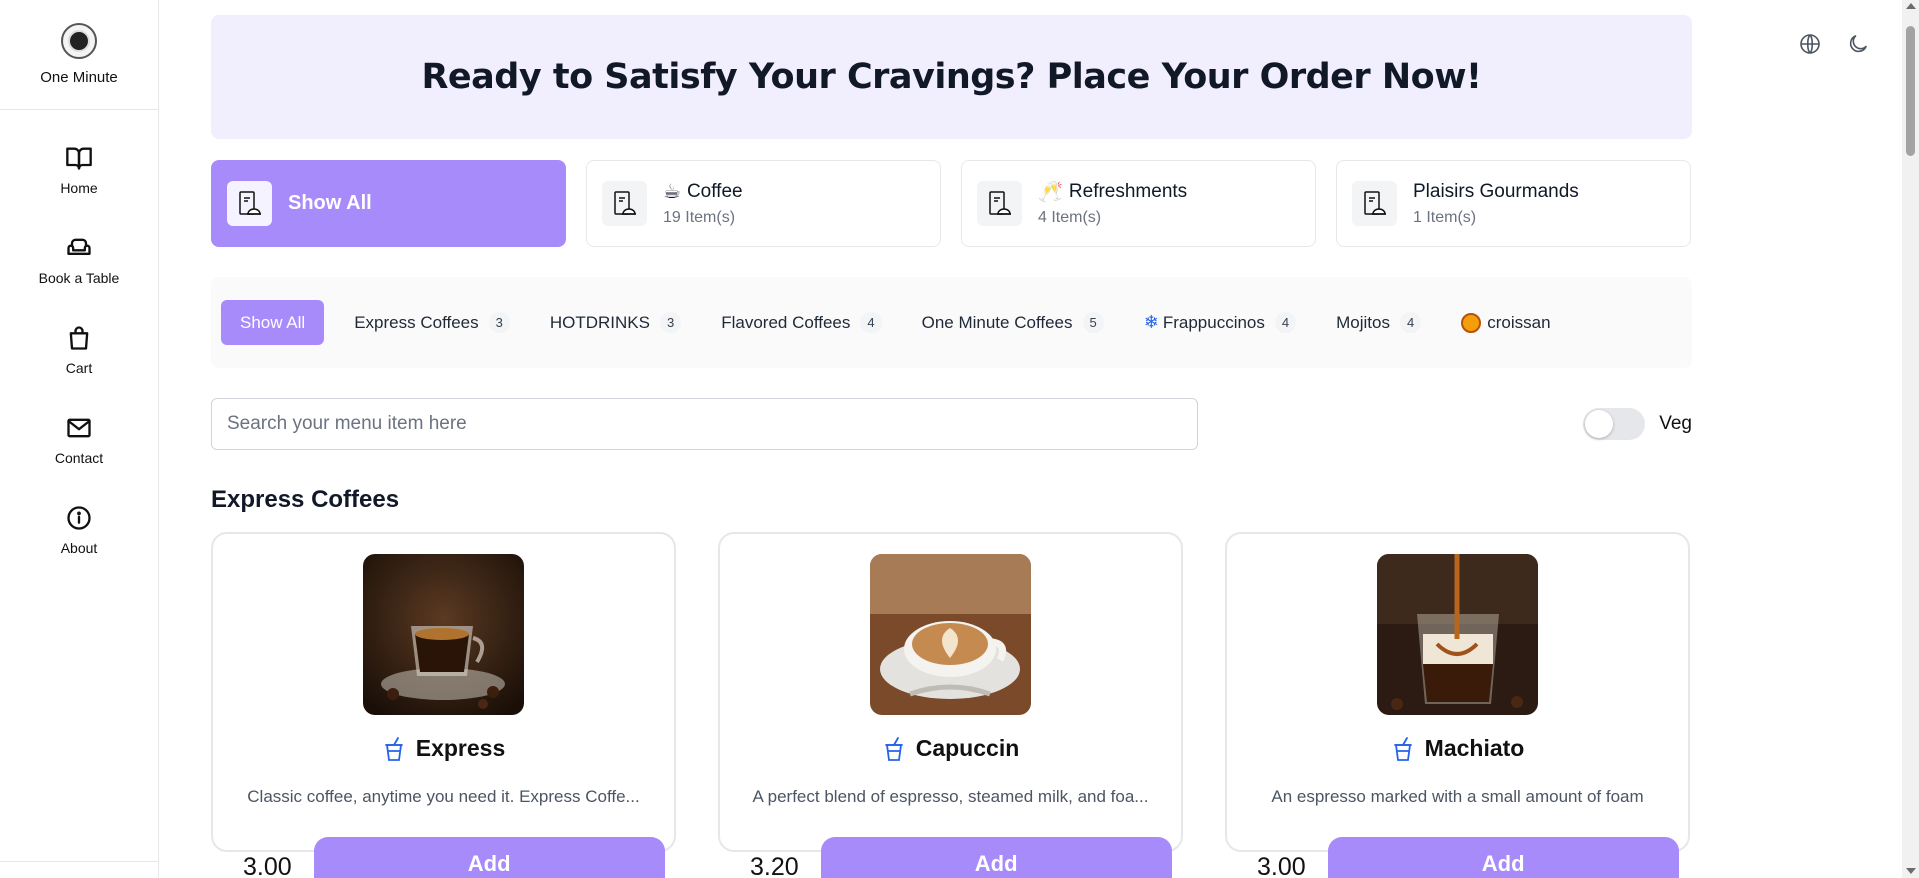 The width and height of the screenshot is (1919, 878). What do you see at coordinates (699, 217) in the screenshot?
I see `category-count: 19 Item(s)` at bounding box center [699, 217].